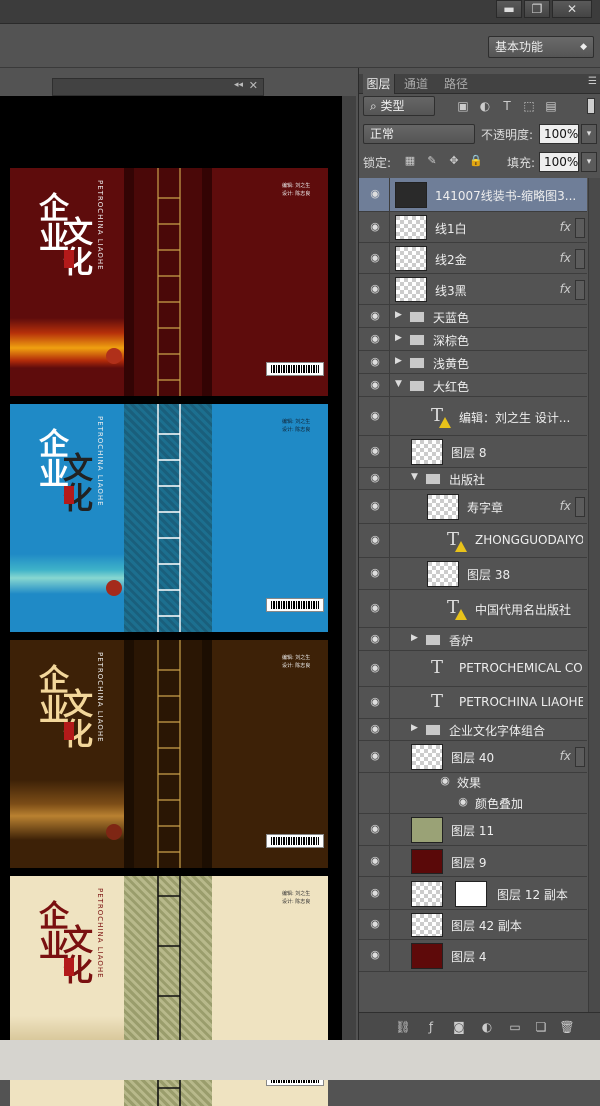 Image resolution: width=600 pixels, height=1106 pixels. Describe the element at coordinates (473, 609) in the screenshot. I see `layer-row: ◉ T 中国代用名出版社` at that location.